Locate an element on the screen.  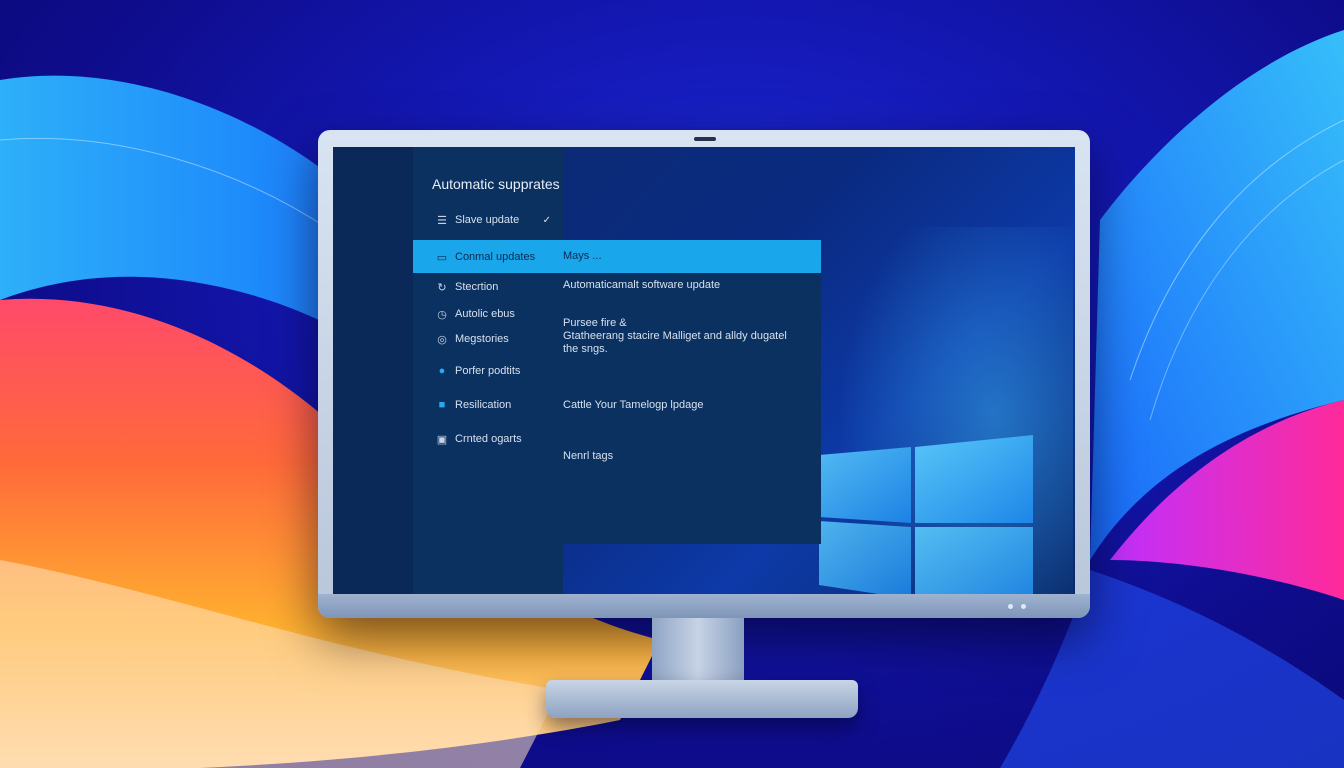
sidebar-item-megstories: ◎ Megstories is located at coordinates (488, 339).